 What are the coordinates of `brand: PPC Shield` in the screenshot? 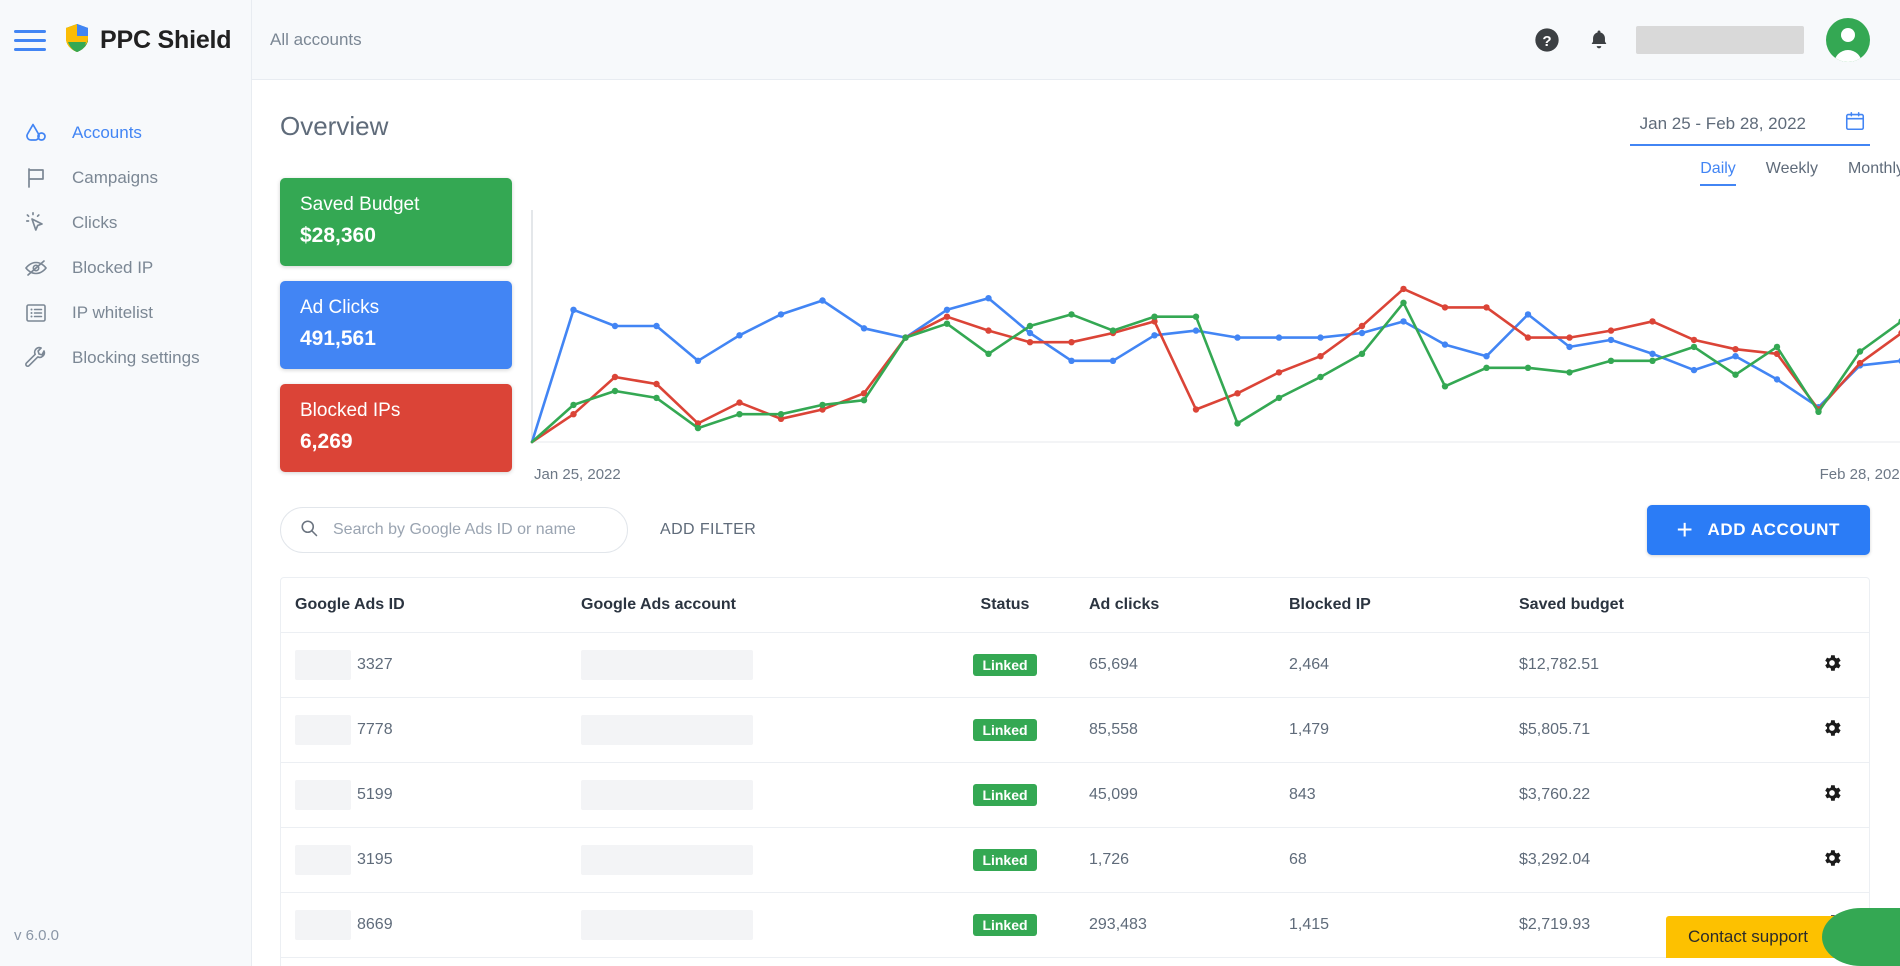 It's located at (148, 40).